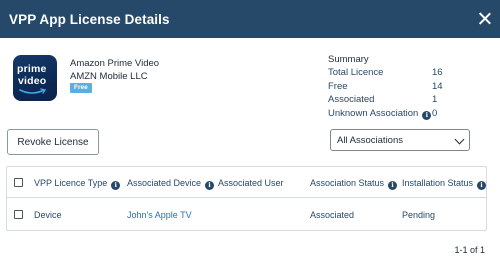 The width and height of the screenshot is (500, 268). I want to click on smile-arrow-icon, so click(33, 91).